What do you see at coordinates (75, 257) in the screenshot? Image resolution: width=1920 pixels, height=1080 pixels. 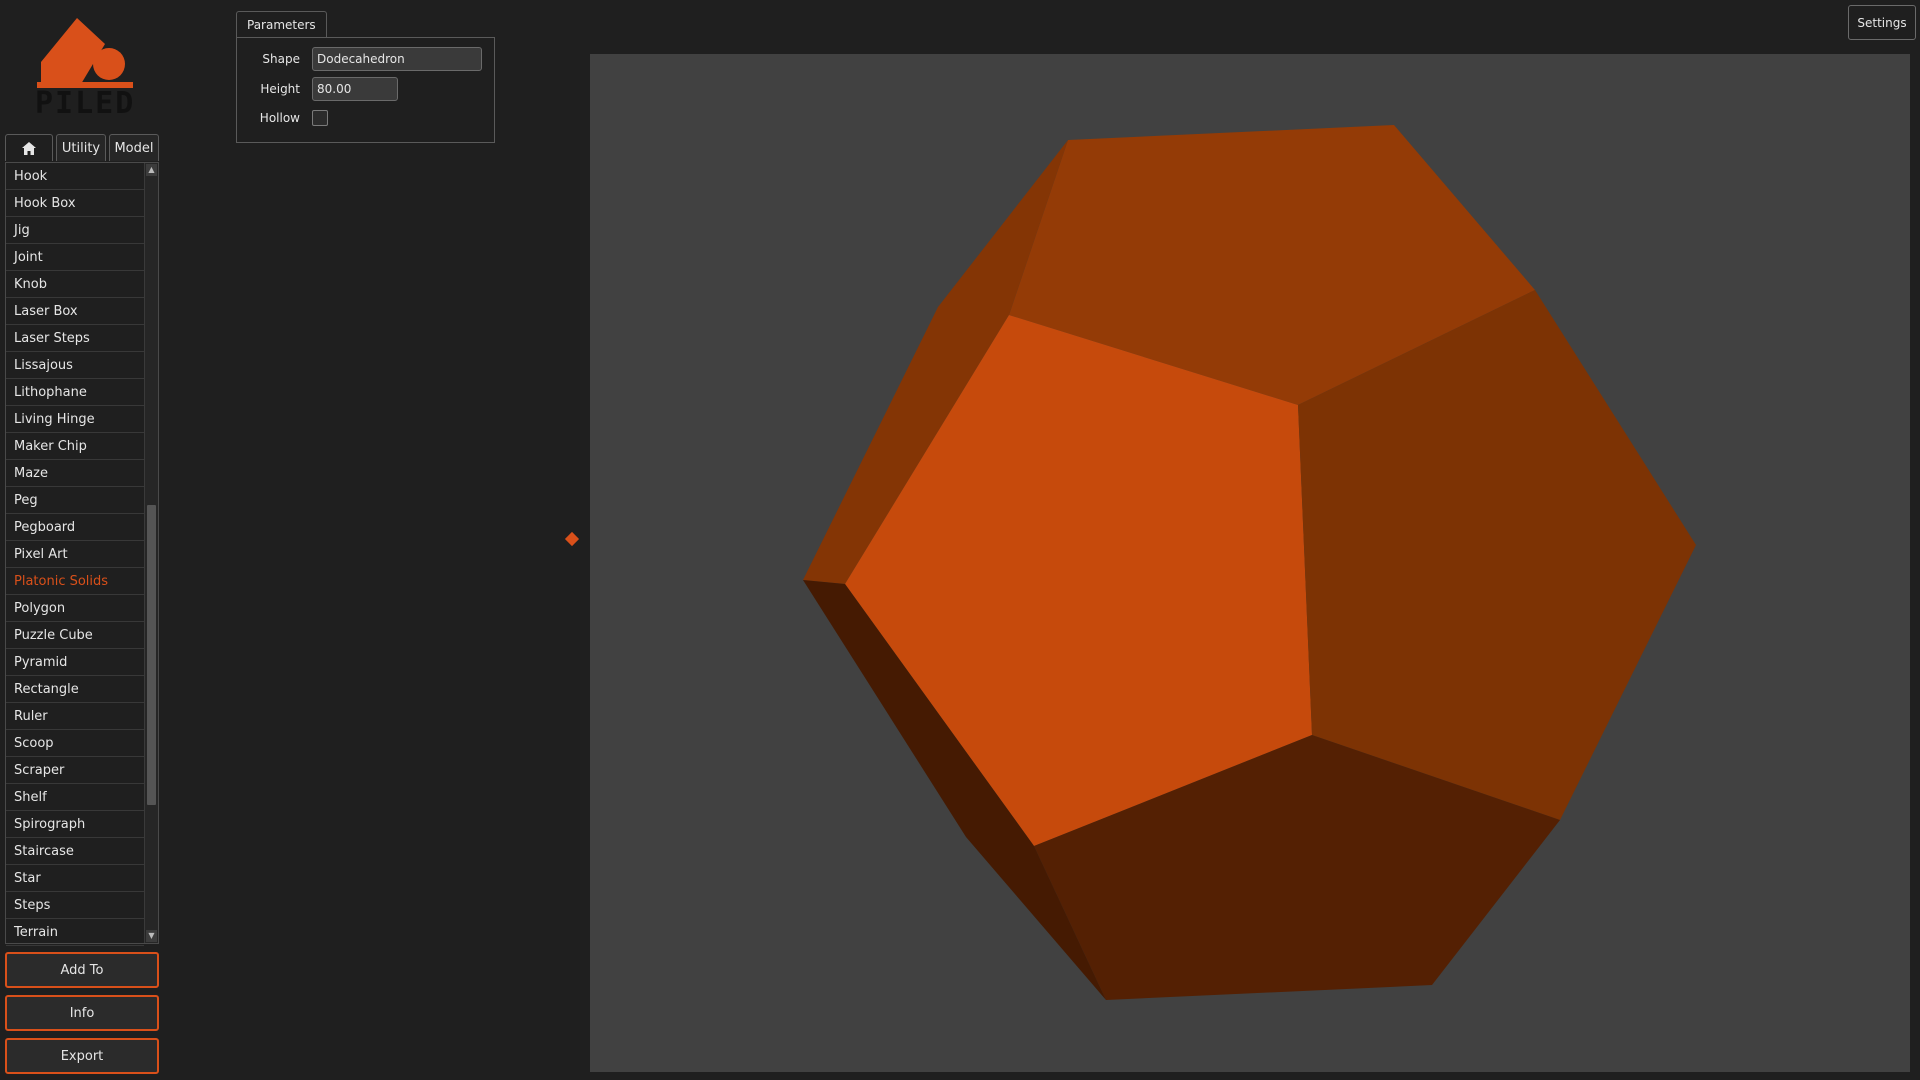 I see `list-item: Joint` at bounding box center [75, 257].